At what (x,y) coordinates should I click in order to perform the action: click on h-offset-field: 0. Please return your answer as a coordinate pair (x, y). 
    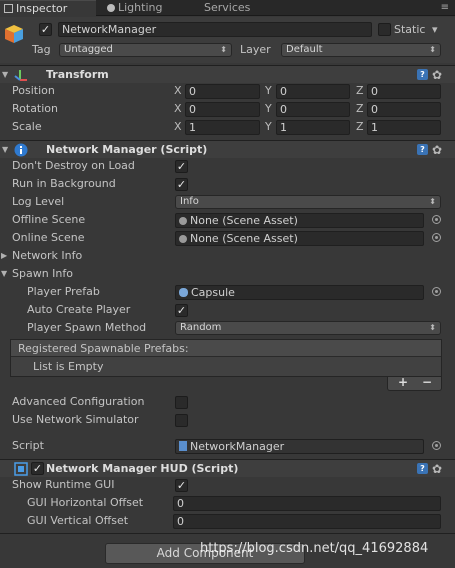
    Looking at the image, I should click on (307, 503).